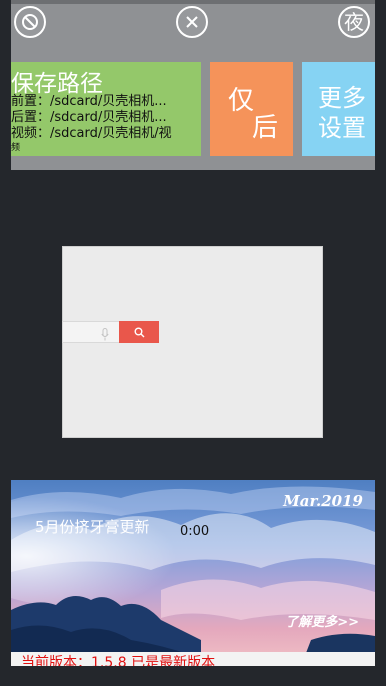  I want to click on close-icon, so click(192, 22).